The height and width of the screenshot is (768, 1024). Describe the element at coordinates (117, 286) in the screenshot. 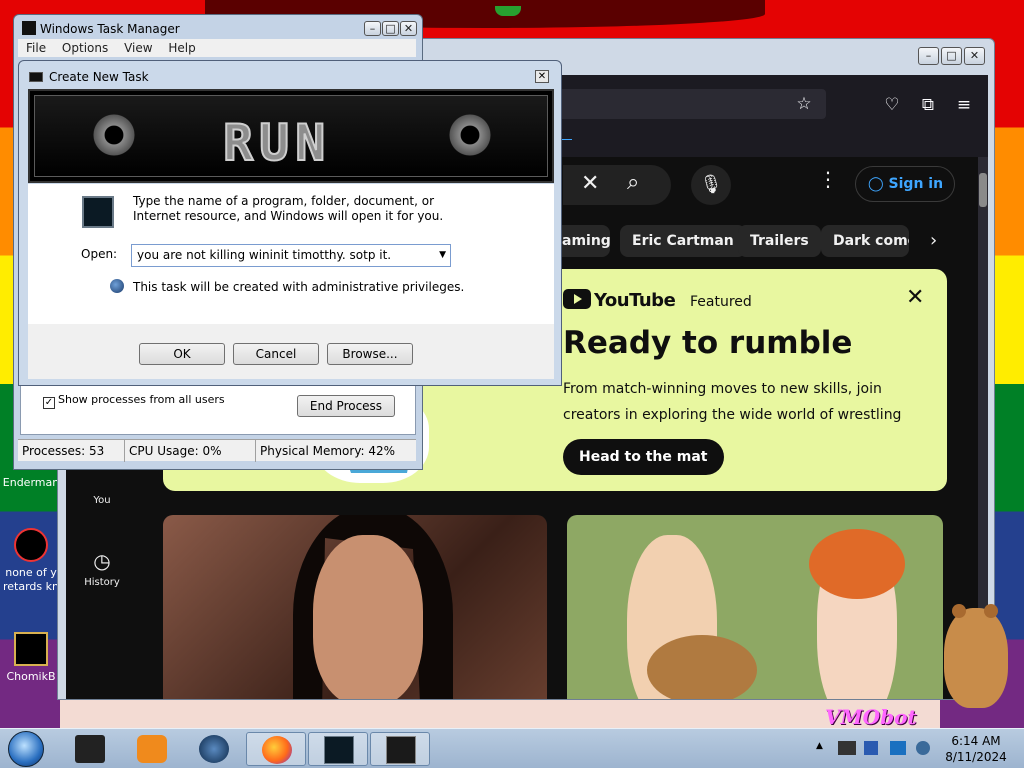

I see `shield-icon` at that location.